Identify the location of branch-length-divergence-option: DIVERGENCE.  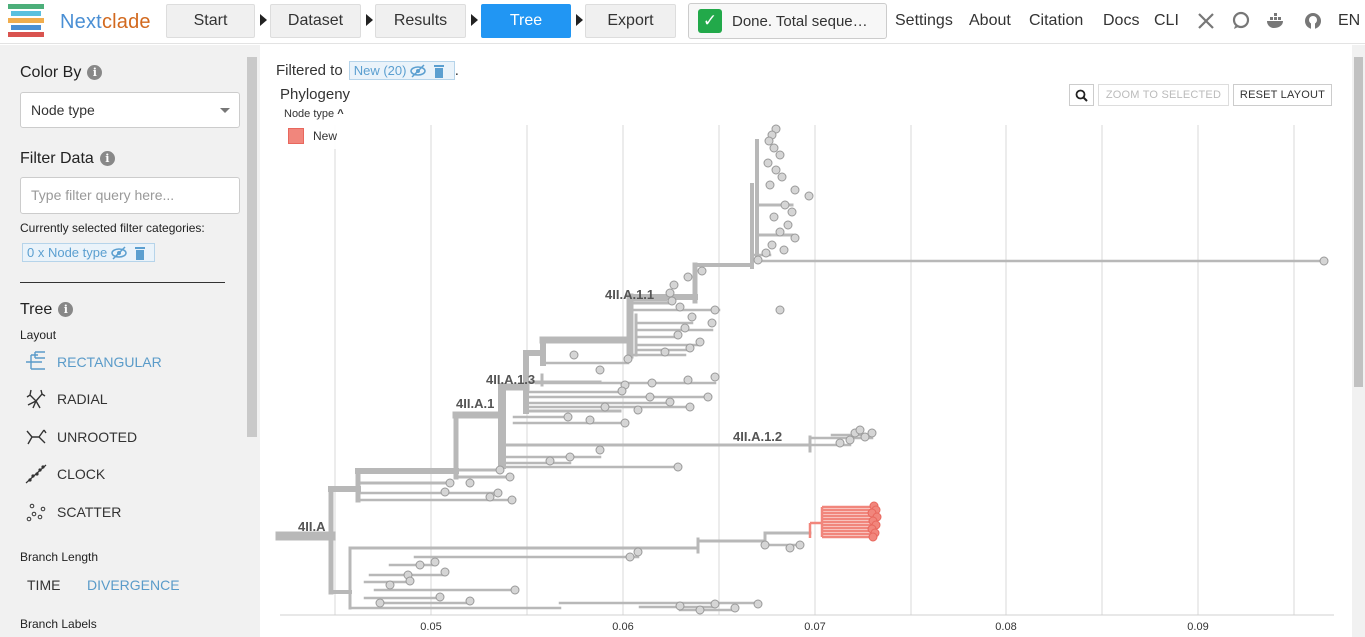
(133, 585).